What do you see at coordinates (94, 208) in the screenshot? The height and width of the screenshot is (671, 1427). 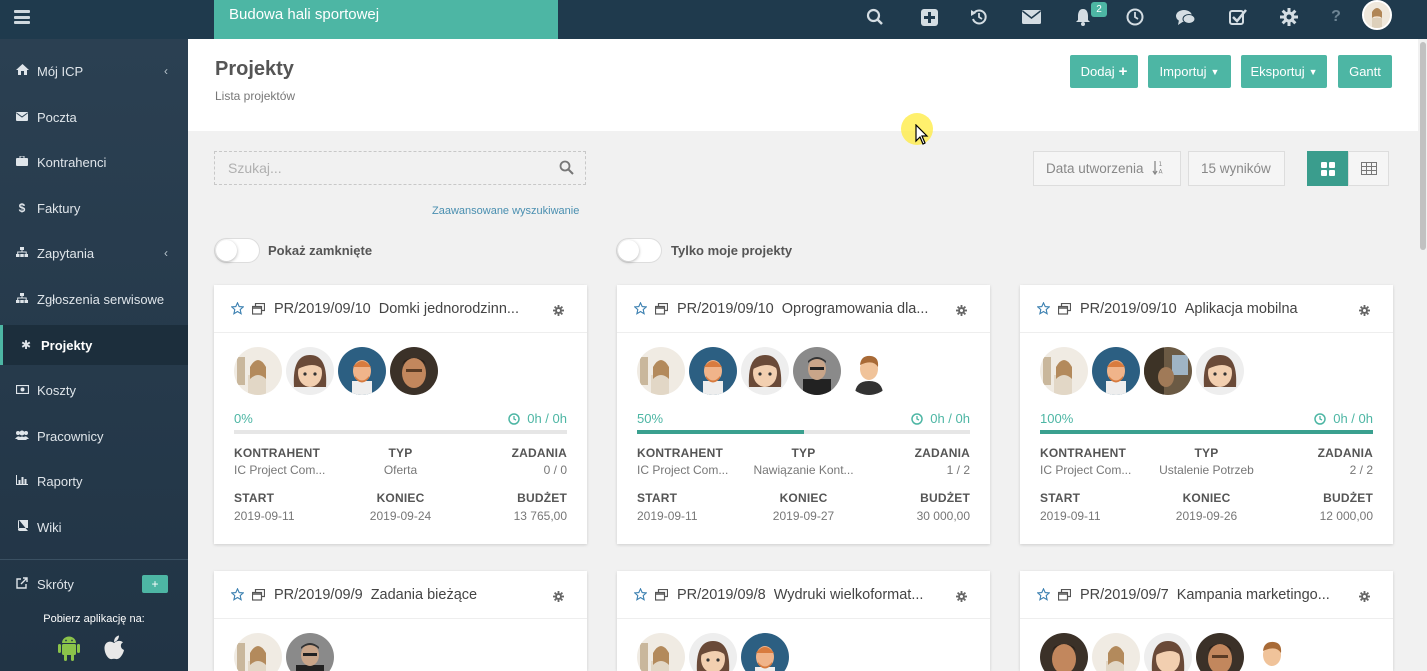 I see `sidebar-item-faktury: $ Faktury` at bounding box center [94, 208].